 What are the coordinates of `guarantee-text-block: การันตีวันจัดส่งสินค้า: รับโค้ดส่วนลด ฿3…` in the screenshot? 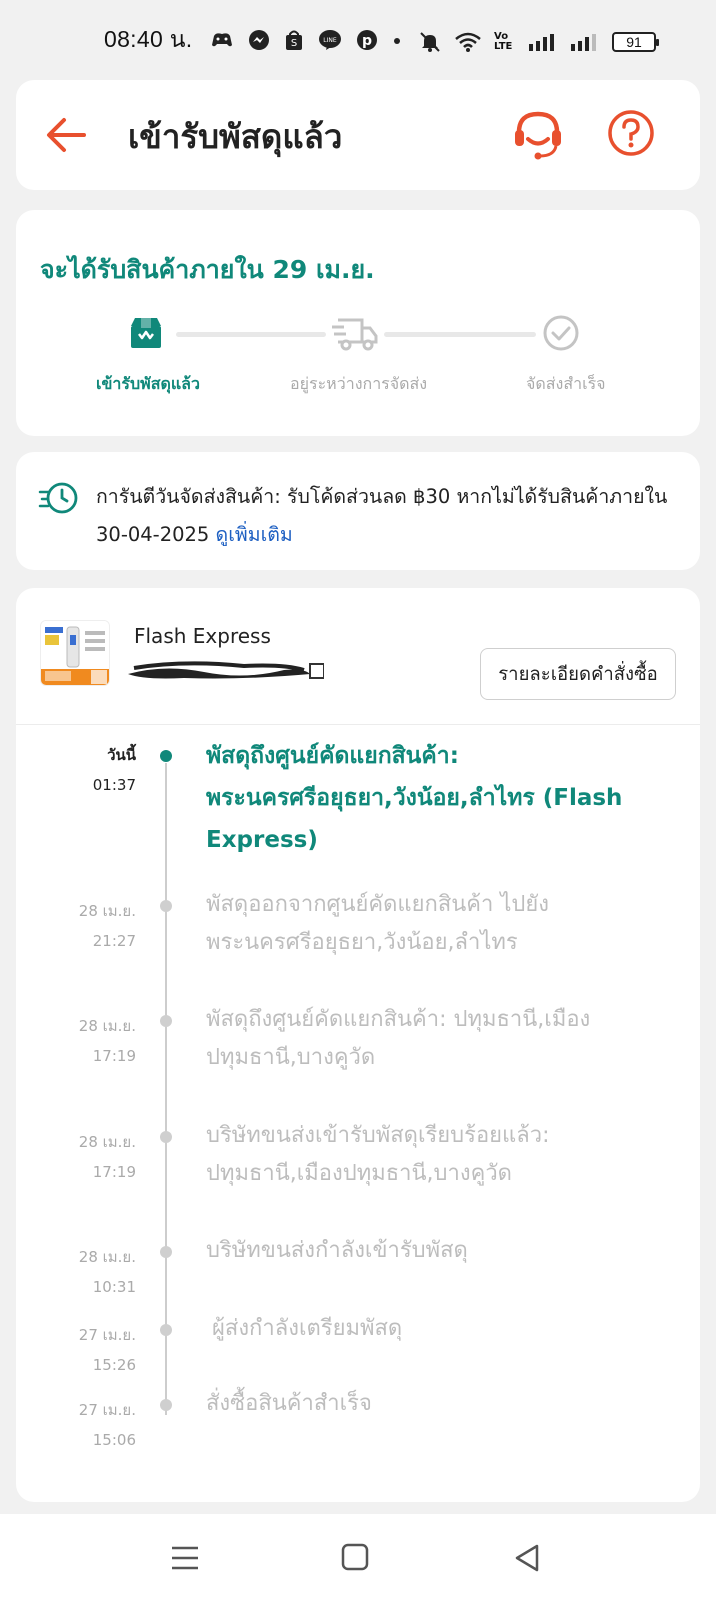 It's located at (386, 516).